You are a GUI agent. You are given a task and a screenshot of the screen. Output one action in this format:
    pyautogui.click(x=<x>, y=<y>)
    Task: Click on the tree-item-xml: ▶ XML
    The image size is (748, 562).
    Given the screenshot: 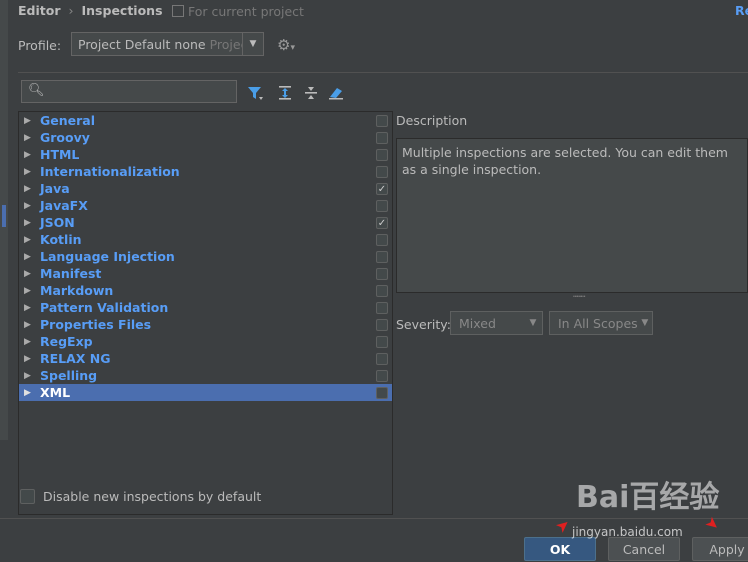 What is the action you would take?
    pyautogui.click(x=205, y=392)
    